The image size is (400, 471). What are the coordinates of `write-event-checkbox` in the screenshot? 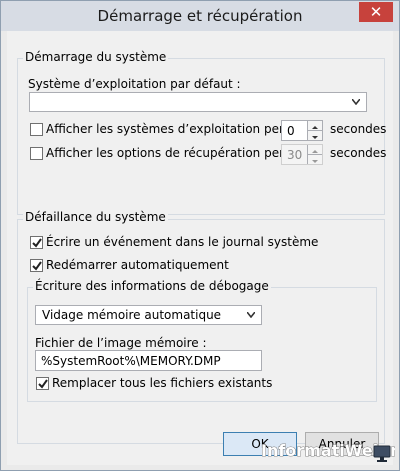 It's located at (36, 242).